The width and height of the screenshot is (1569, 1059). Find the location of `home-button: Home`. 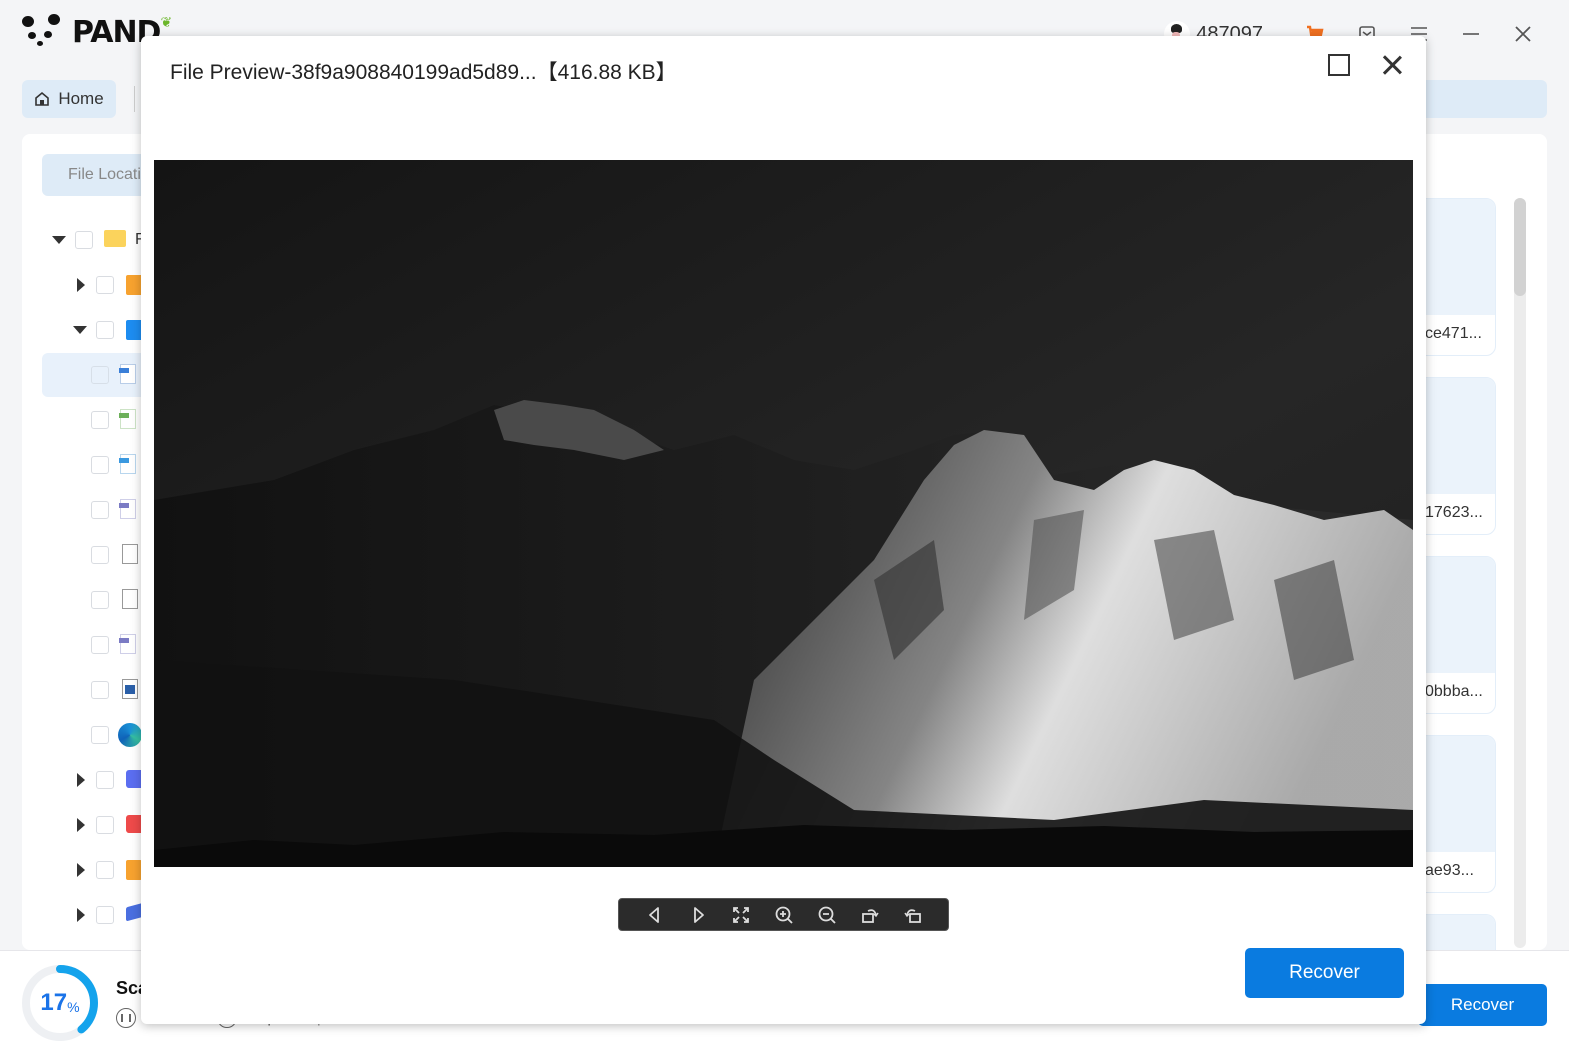

home-button: Home is located at coordinates (69, 99).